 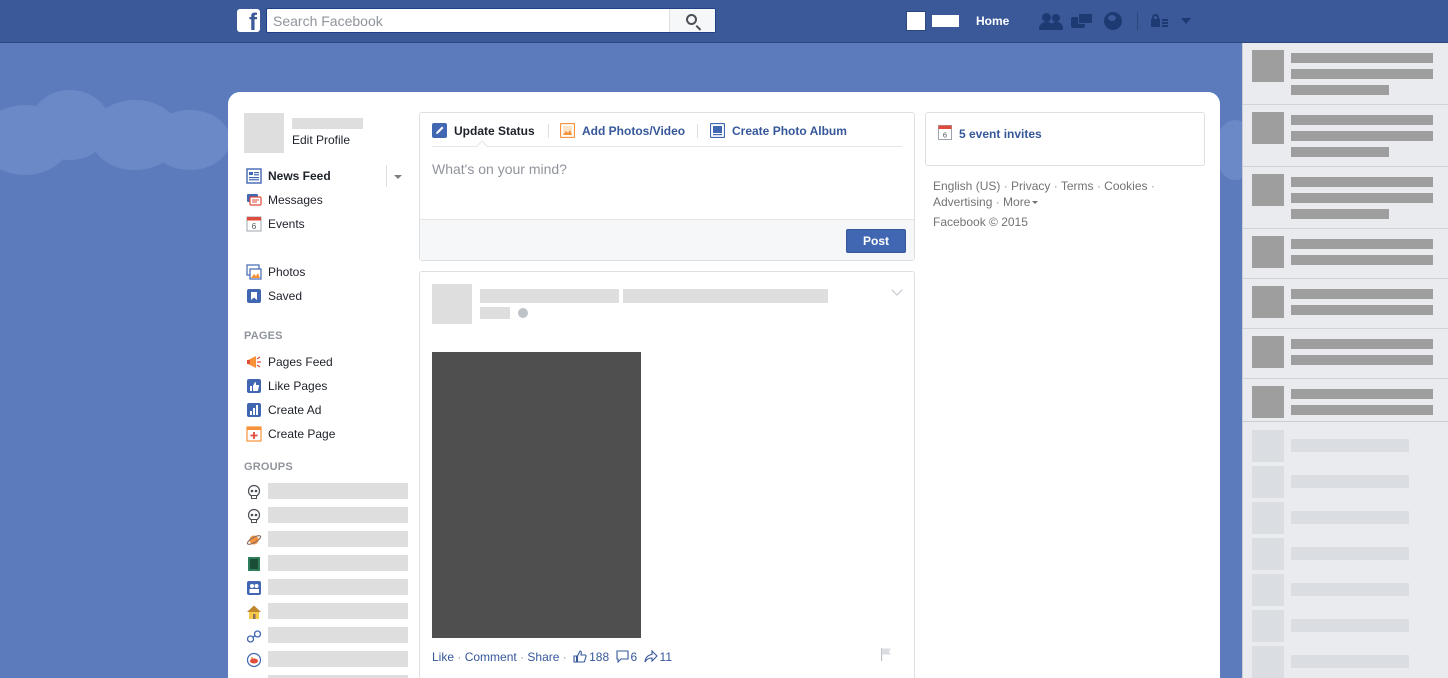 I want to click on profile-picture, so click(x=264, y=133).